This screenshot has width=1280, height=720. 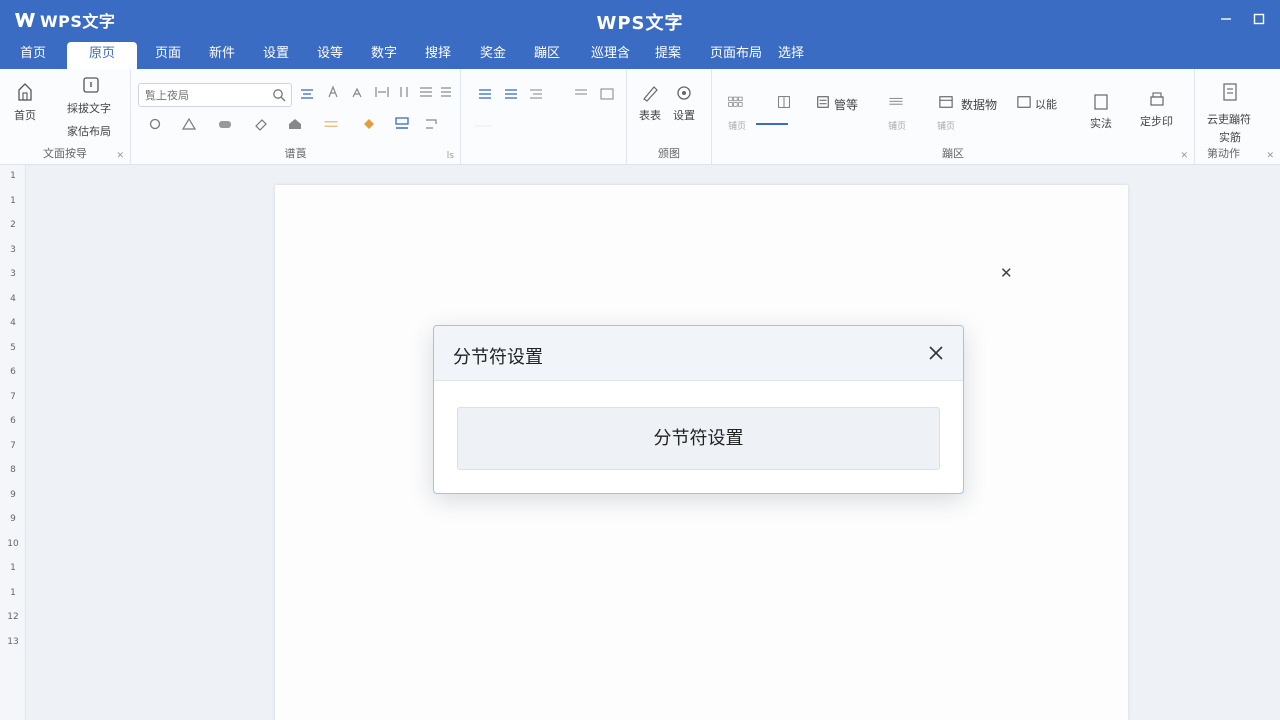 I want to click on ruler-number: 13, so click(x=13, y=641).